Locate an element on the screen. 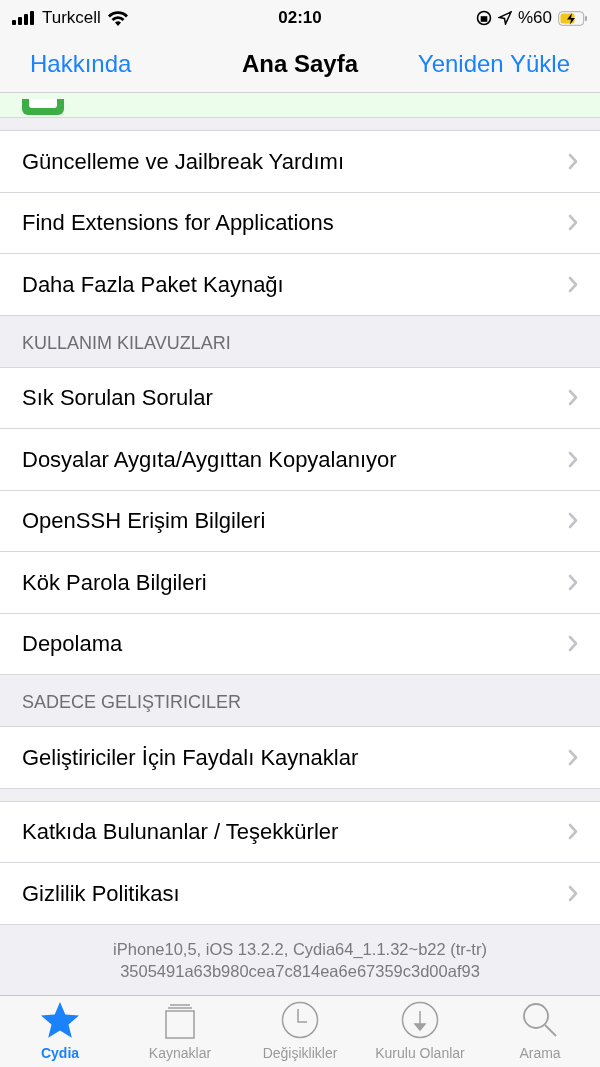 The width and height of the screenshot is (600, 1067). menu-row: Güncelleme ve Jailbreak Yardımı is located at coordinates (300, 162).